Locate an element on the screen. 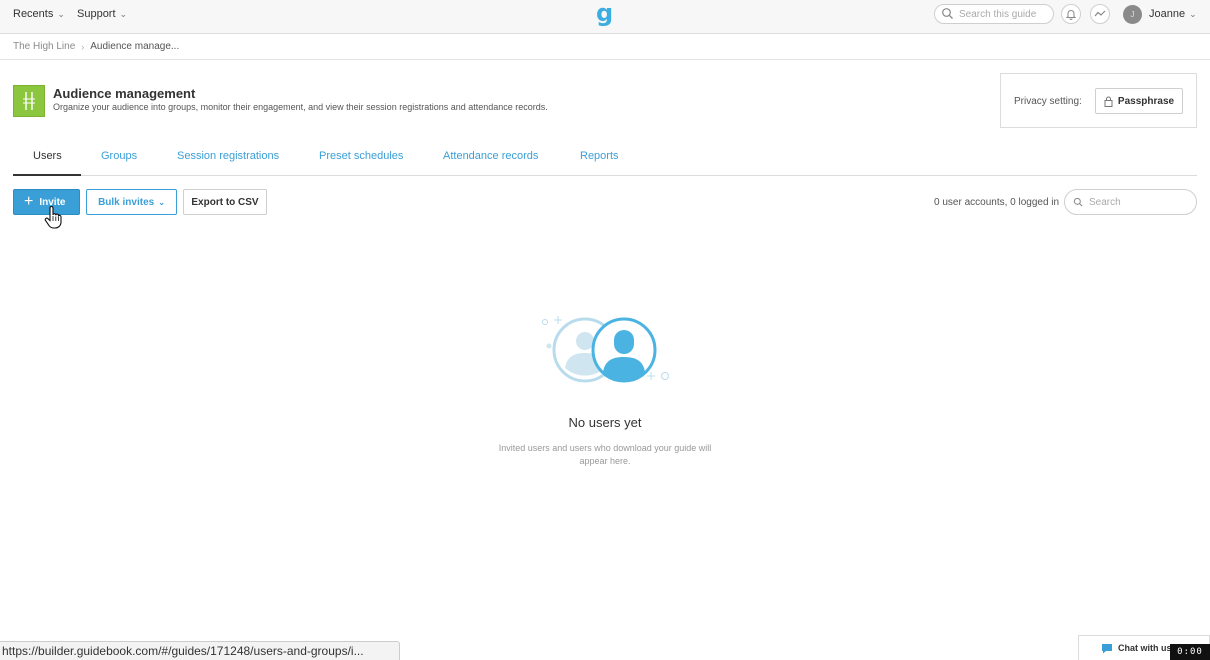  chat-bubble-icon is located at coordinates (1107, 648).